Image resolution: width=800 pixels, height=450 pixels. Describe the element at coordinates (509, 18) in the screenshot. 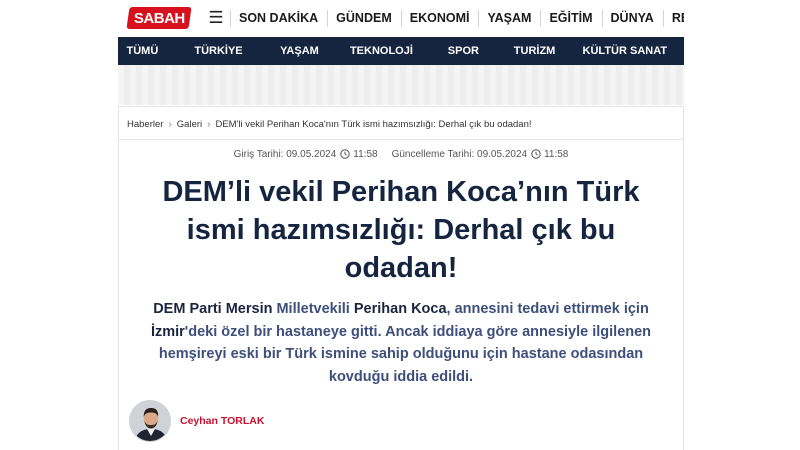

I see `nav-item-yasam: YAŞAM` at that location.